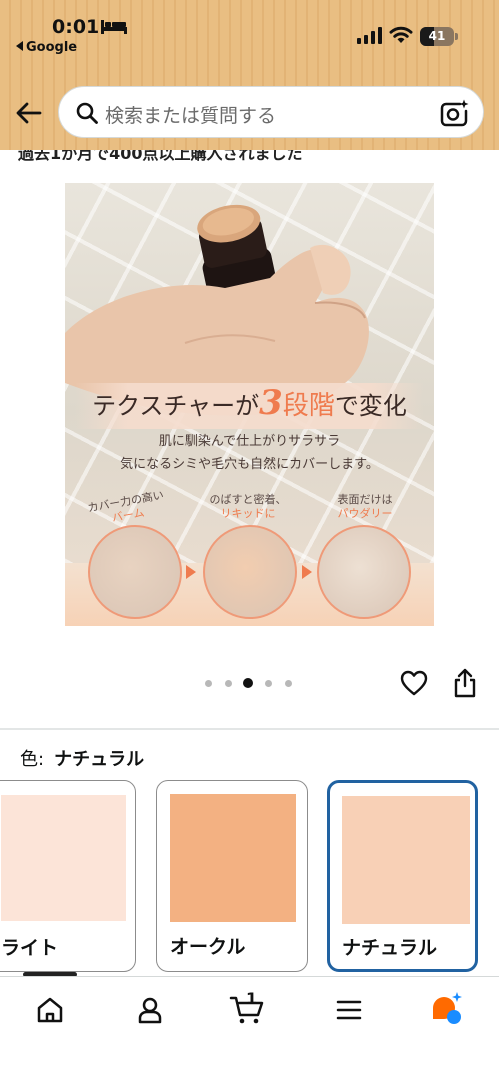 The height and width of the screenshot is (1080, 499). I want to click on headline-part: 段階, so click(308, 406).